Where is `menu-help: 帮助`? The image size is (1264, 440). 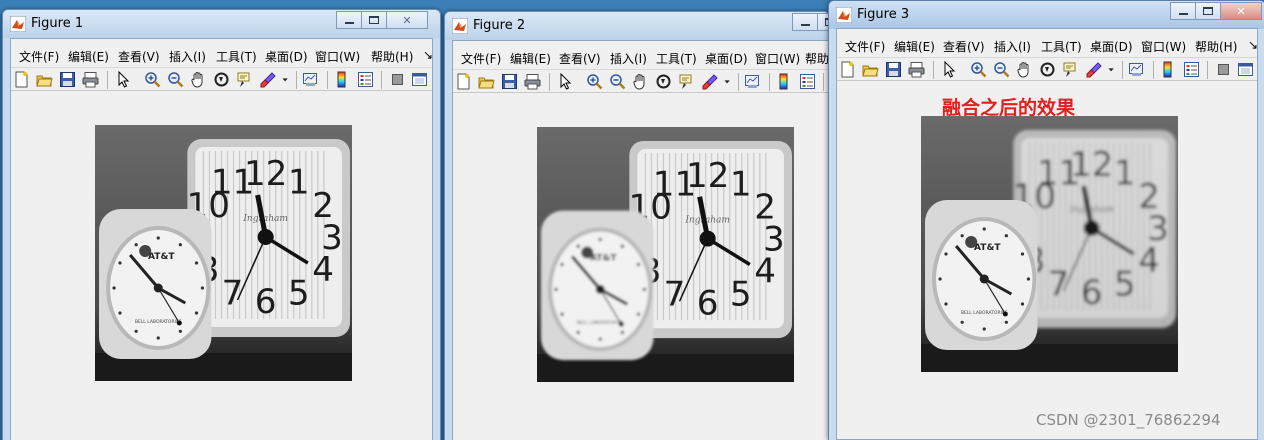
menu-help: 帮助 is located at coordinates (816, 58).